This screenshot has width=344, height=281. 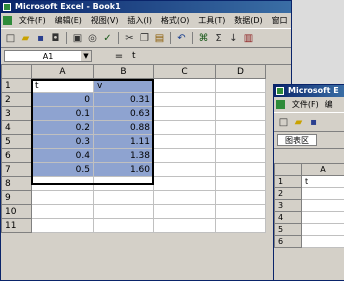 I want to click on name-box: A1 ▼, so click(x=48, y=56).